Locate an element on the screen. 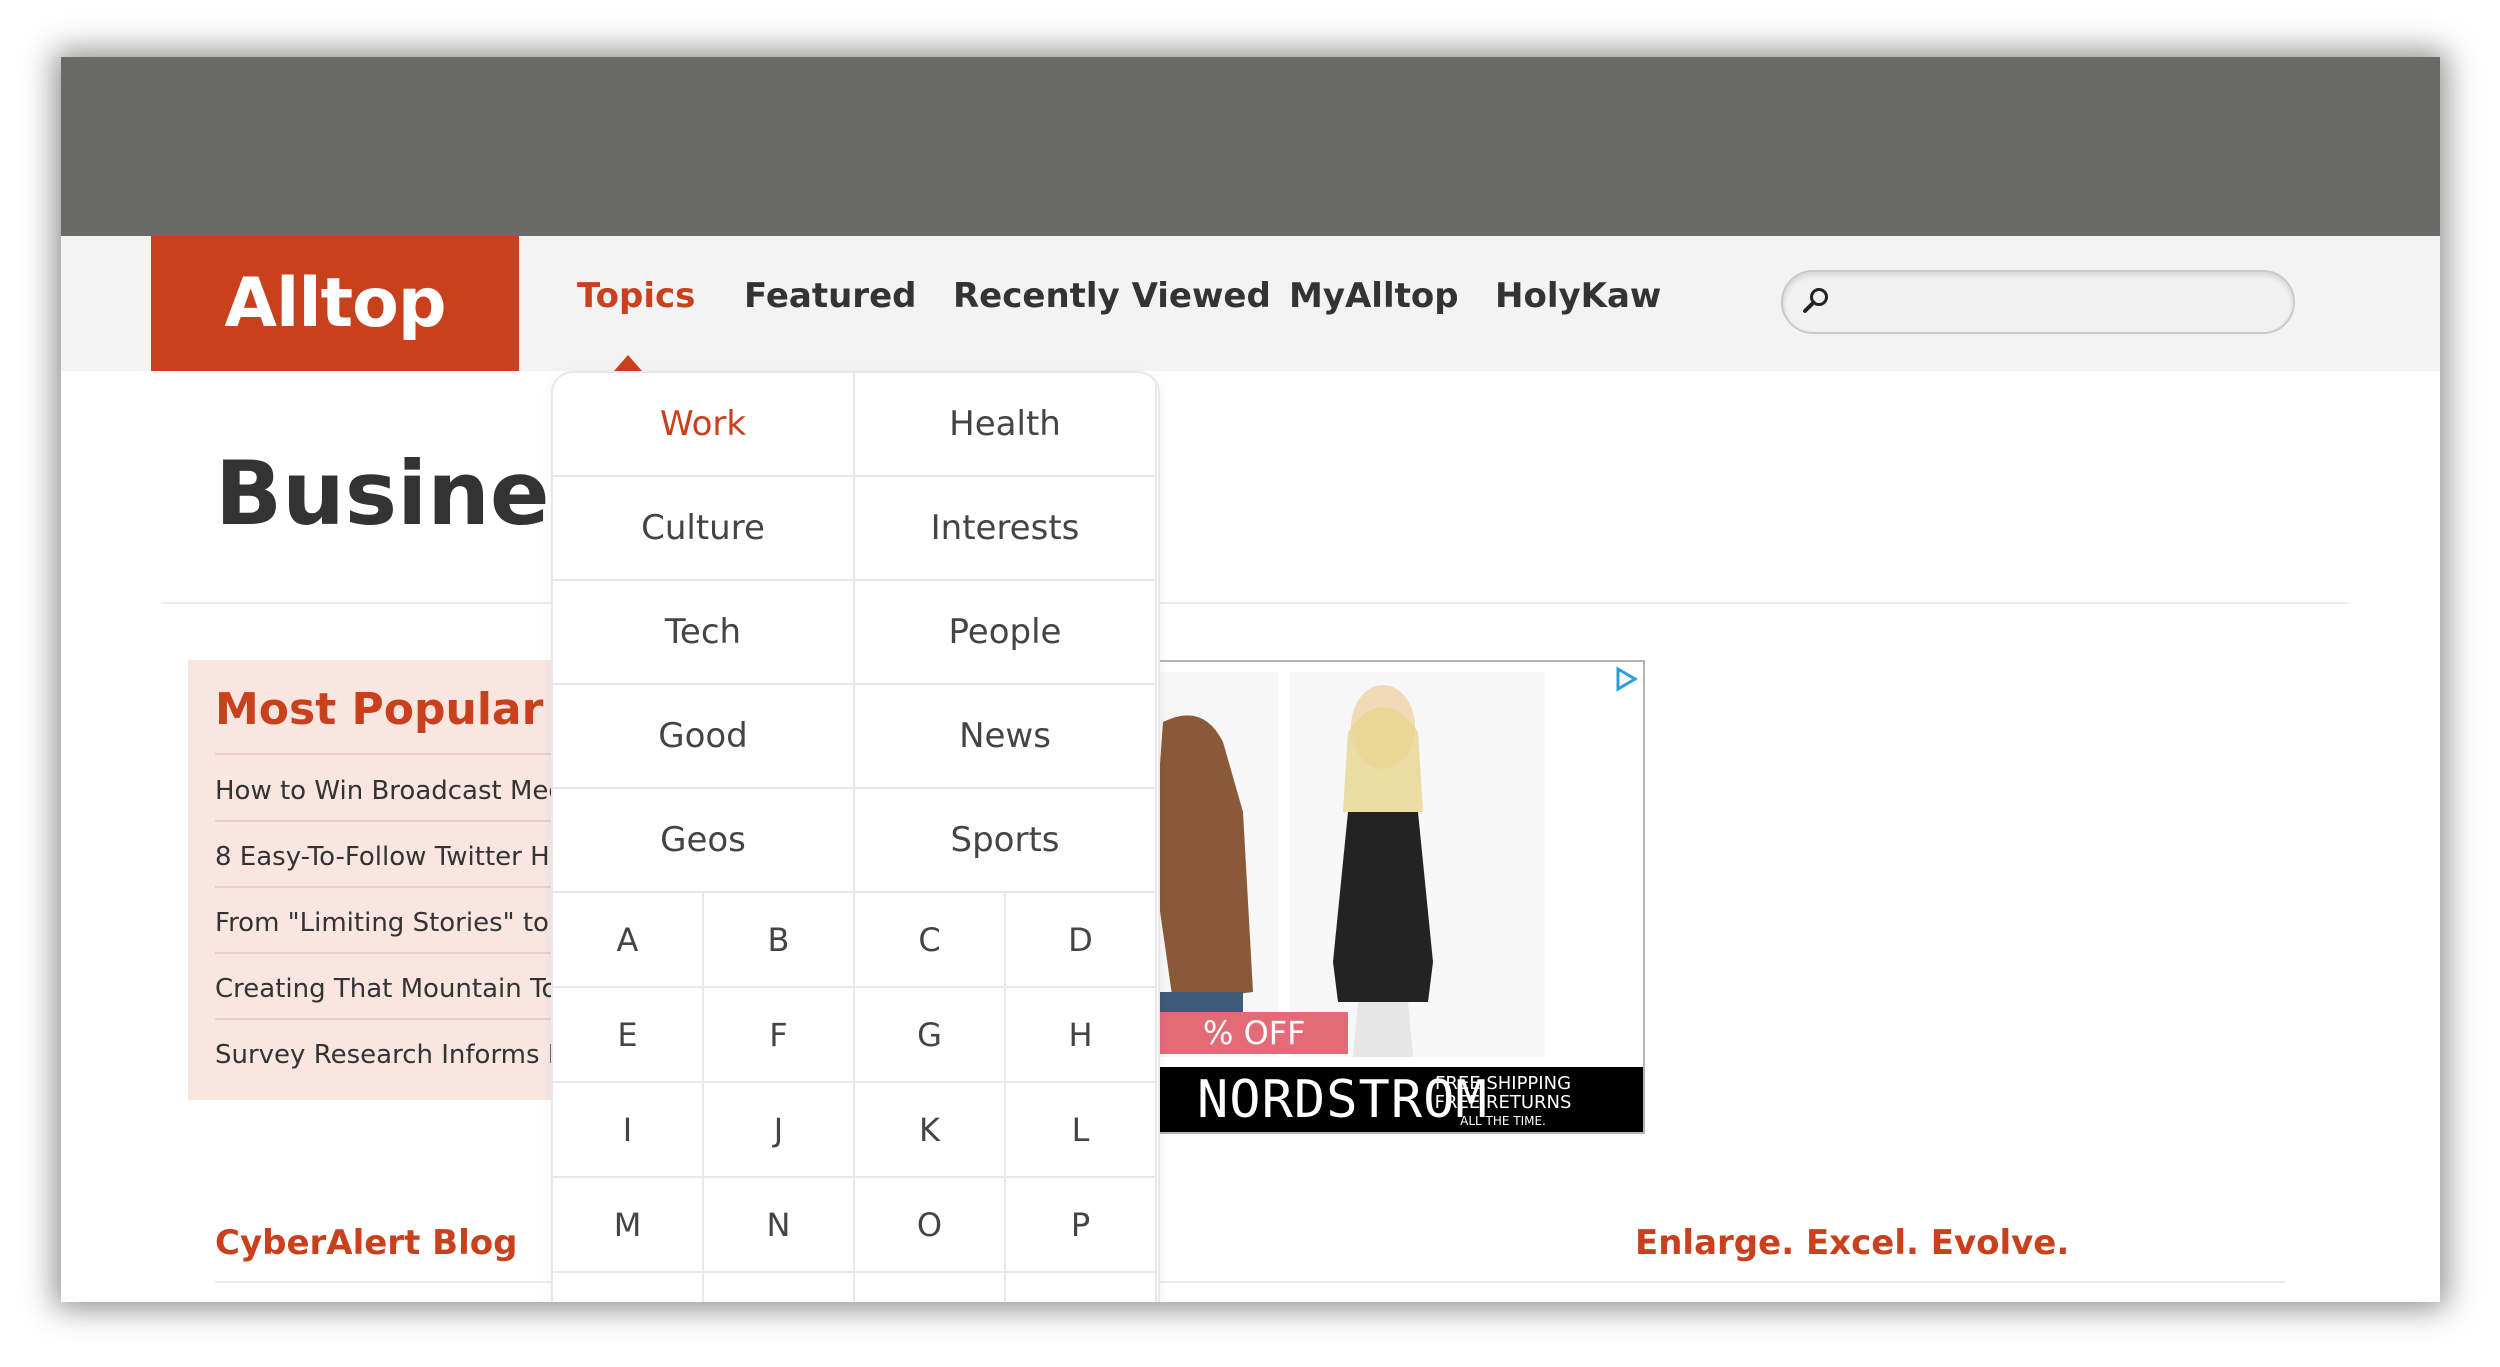  topic-geos: Geos is located at coordinates (704, 841).